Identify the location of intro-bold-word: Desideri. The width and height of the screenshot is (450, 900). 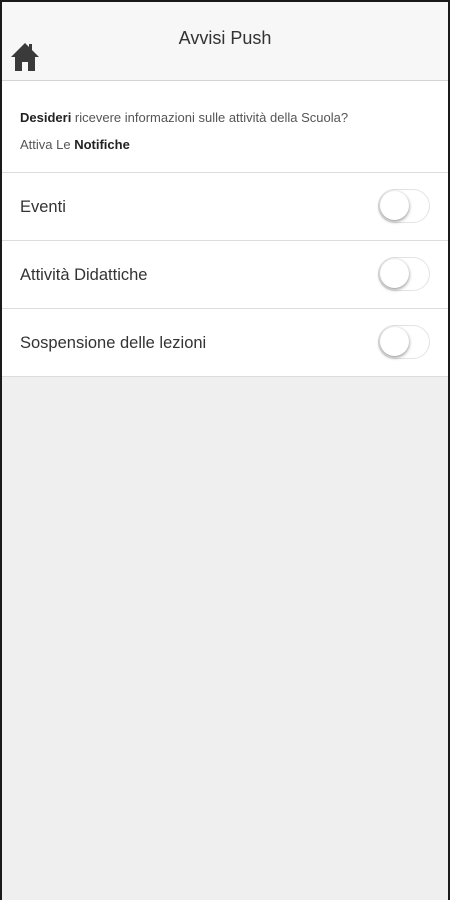
(46, 117).